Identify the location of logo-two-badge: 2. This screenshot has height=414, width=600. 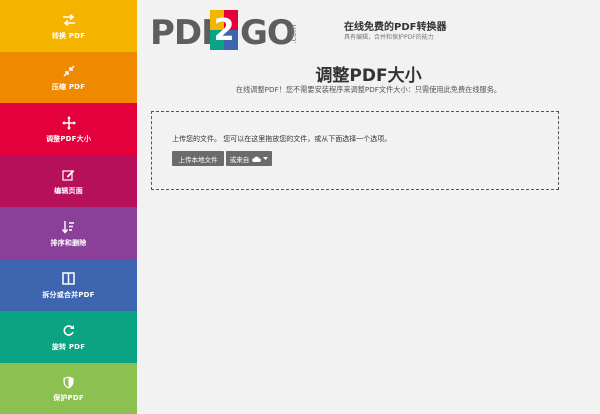
(224, 30).